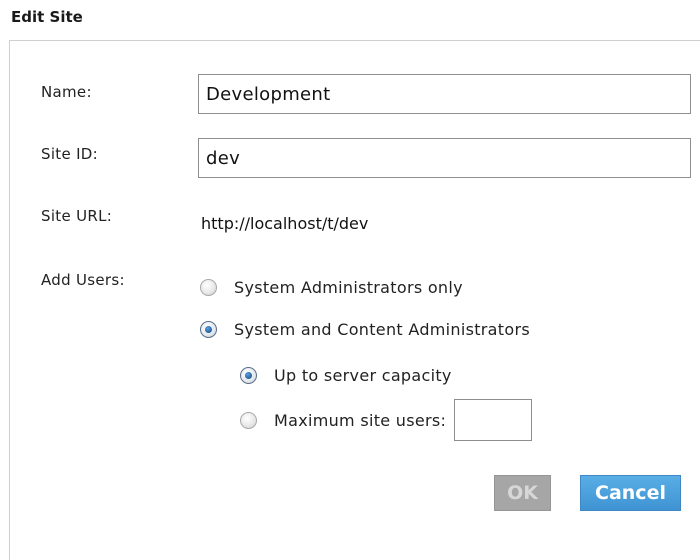  Describe the element at coordinates (83, 280) in the screenshot. I see `add-users-label: Add Users:` at that location.